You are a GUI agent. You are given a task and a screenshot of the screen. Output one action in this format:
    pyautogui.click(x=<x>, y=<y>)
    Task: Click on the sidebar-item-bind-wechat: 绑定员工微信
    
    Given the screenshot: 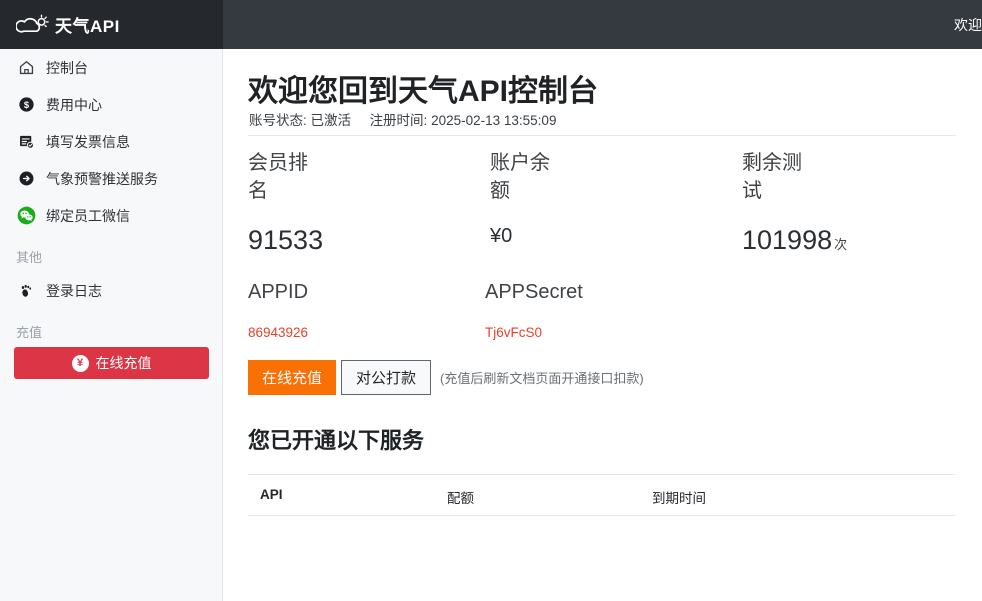 What is the action you would take?
    pyautogui.click(x=111, y=215)
    